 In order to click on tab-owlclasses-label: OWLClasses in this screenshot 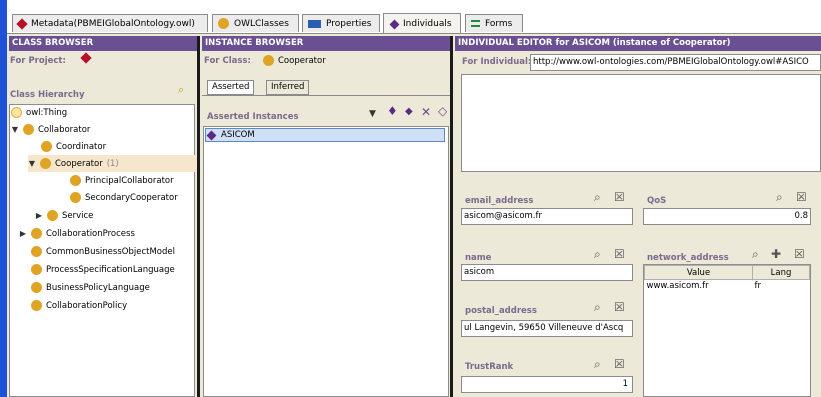, I will do `click(261, 23)`.